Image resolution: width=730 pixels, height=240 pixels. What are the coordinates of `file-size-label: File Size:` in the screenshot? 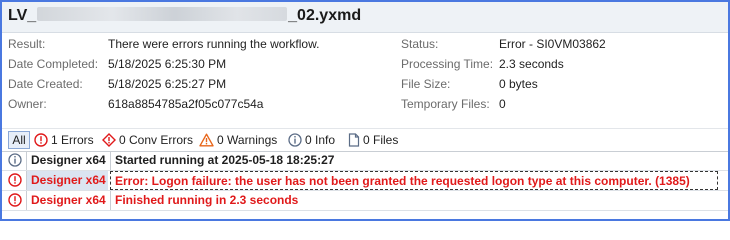 It's located at (426, 84).